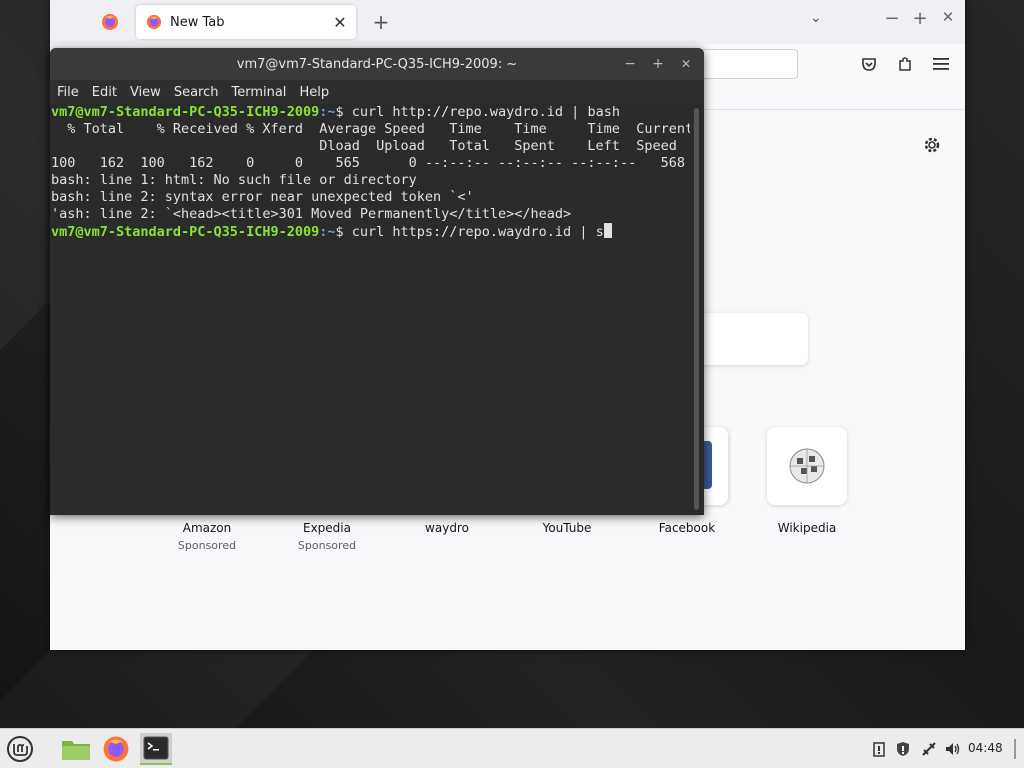  I want to click on tab-title: New Tab, so click(197, 22).